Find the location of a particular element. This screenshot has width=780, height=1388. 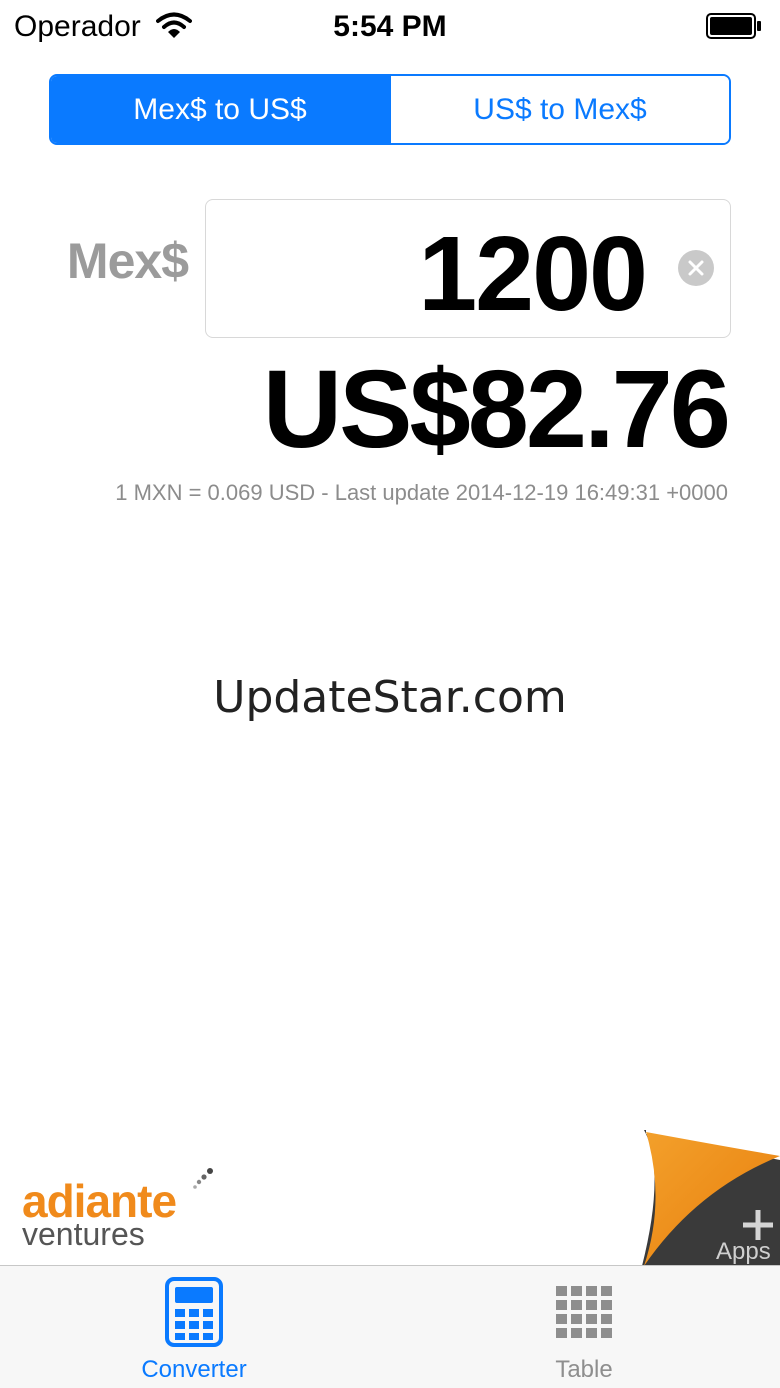

status-bar: Operador 5:54 PM is located at coordinates (390, 27).